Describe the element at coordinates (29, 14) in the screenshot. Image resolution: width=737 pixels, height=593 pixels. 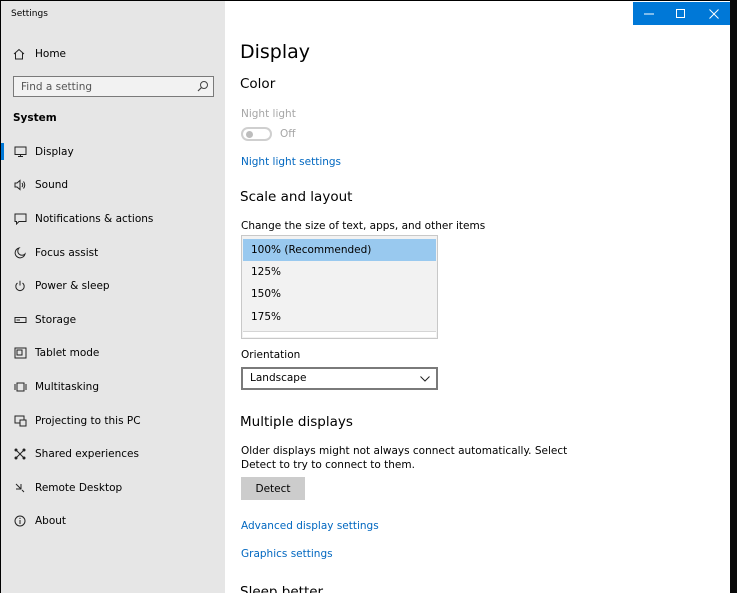
I see `window-title: Settings` at that location.